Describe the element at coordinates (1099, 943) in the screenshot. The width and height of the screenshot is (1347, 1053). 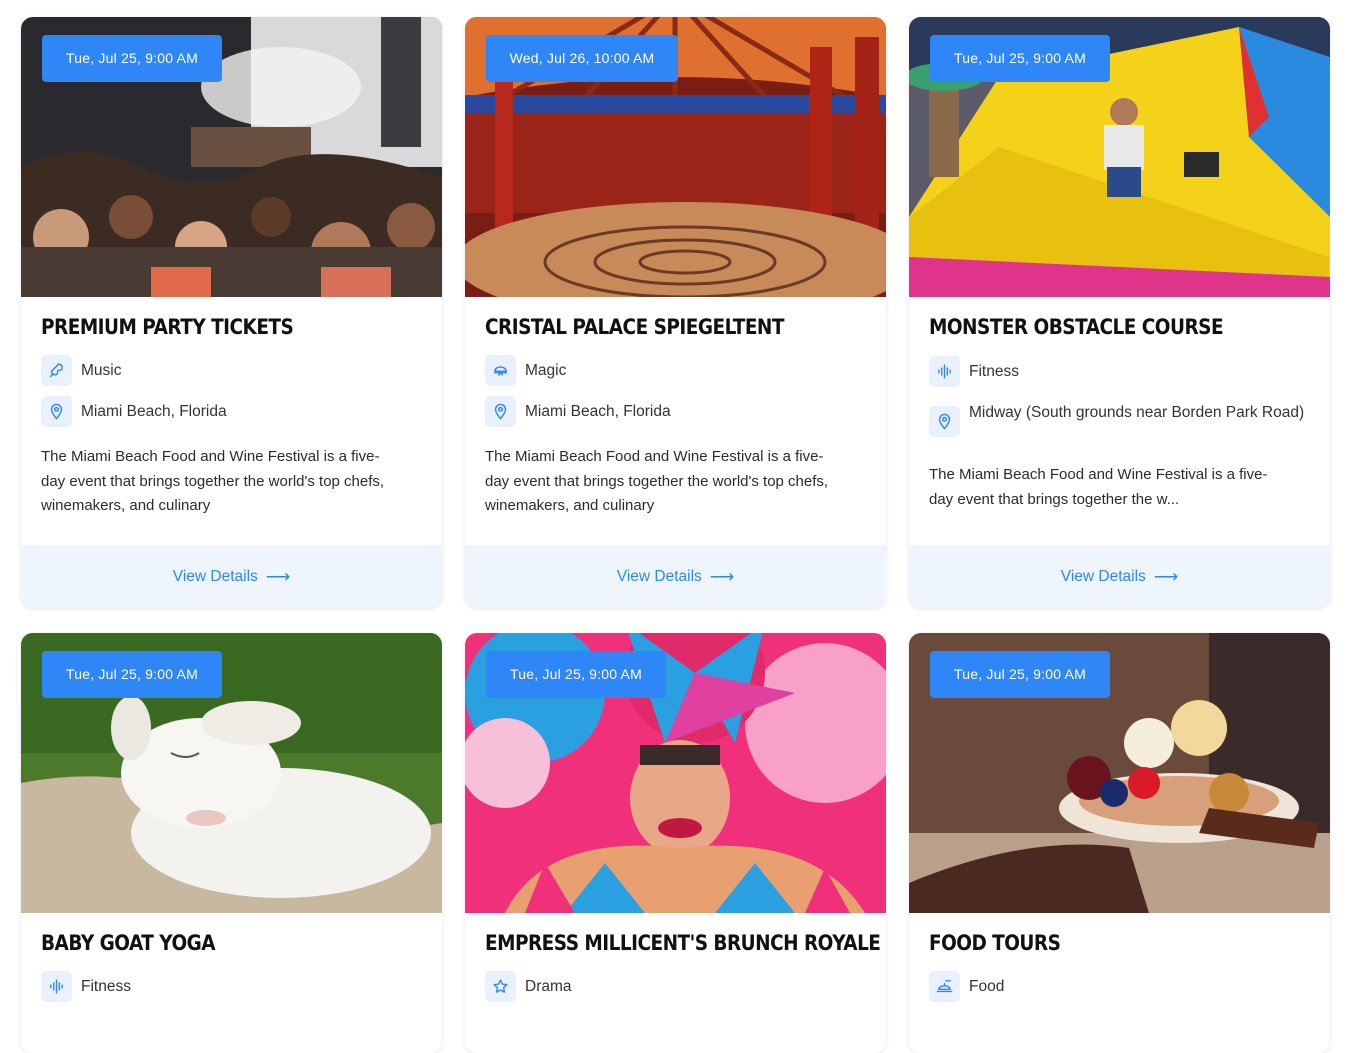
I see `event-title: FOOD TOURS` at that location.